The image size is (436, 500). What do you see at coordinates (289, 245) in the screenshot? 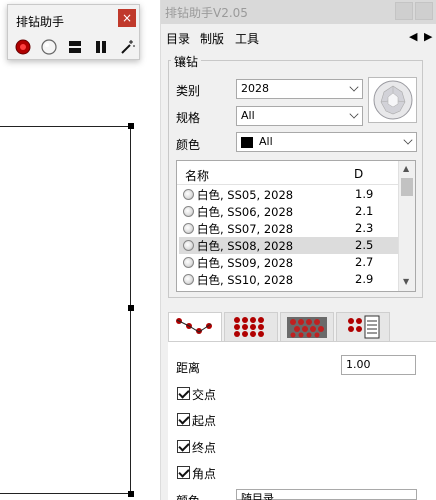
I see `list-item-selected: 白色, SS08, 2028 2.5` at bounding box center [289, 245].